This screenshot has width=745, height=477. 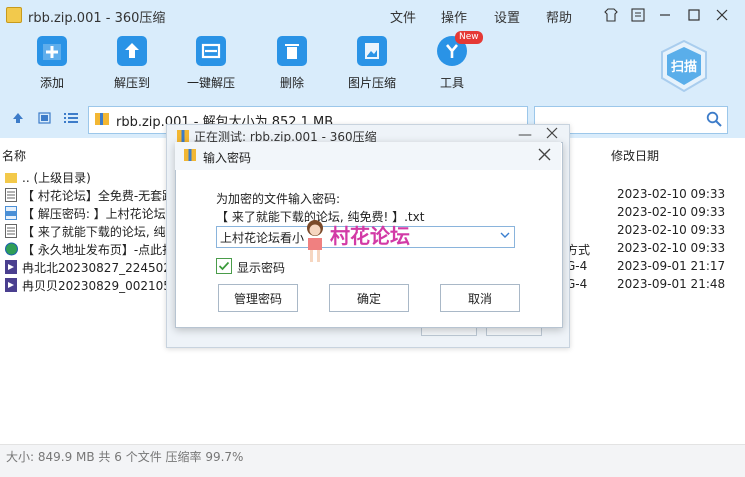 What do you see at coordinates (94, 232) in the screenshot?
I see `file-name: 【 来了就能下载的论坛, 纯` at bounding box center [94, 232].